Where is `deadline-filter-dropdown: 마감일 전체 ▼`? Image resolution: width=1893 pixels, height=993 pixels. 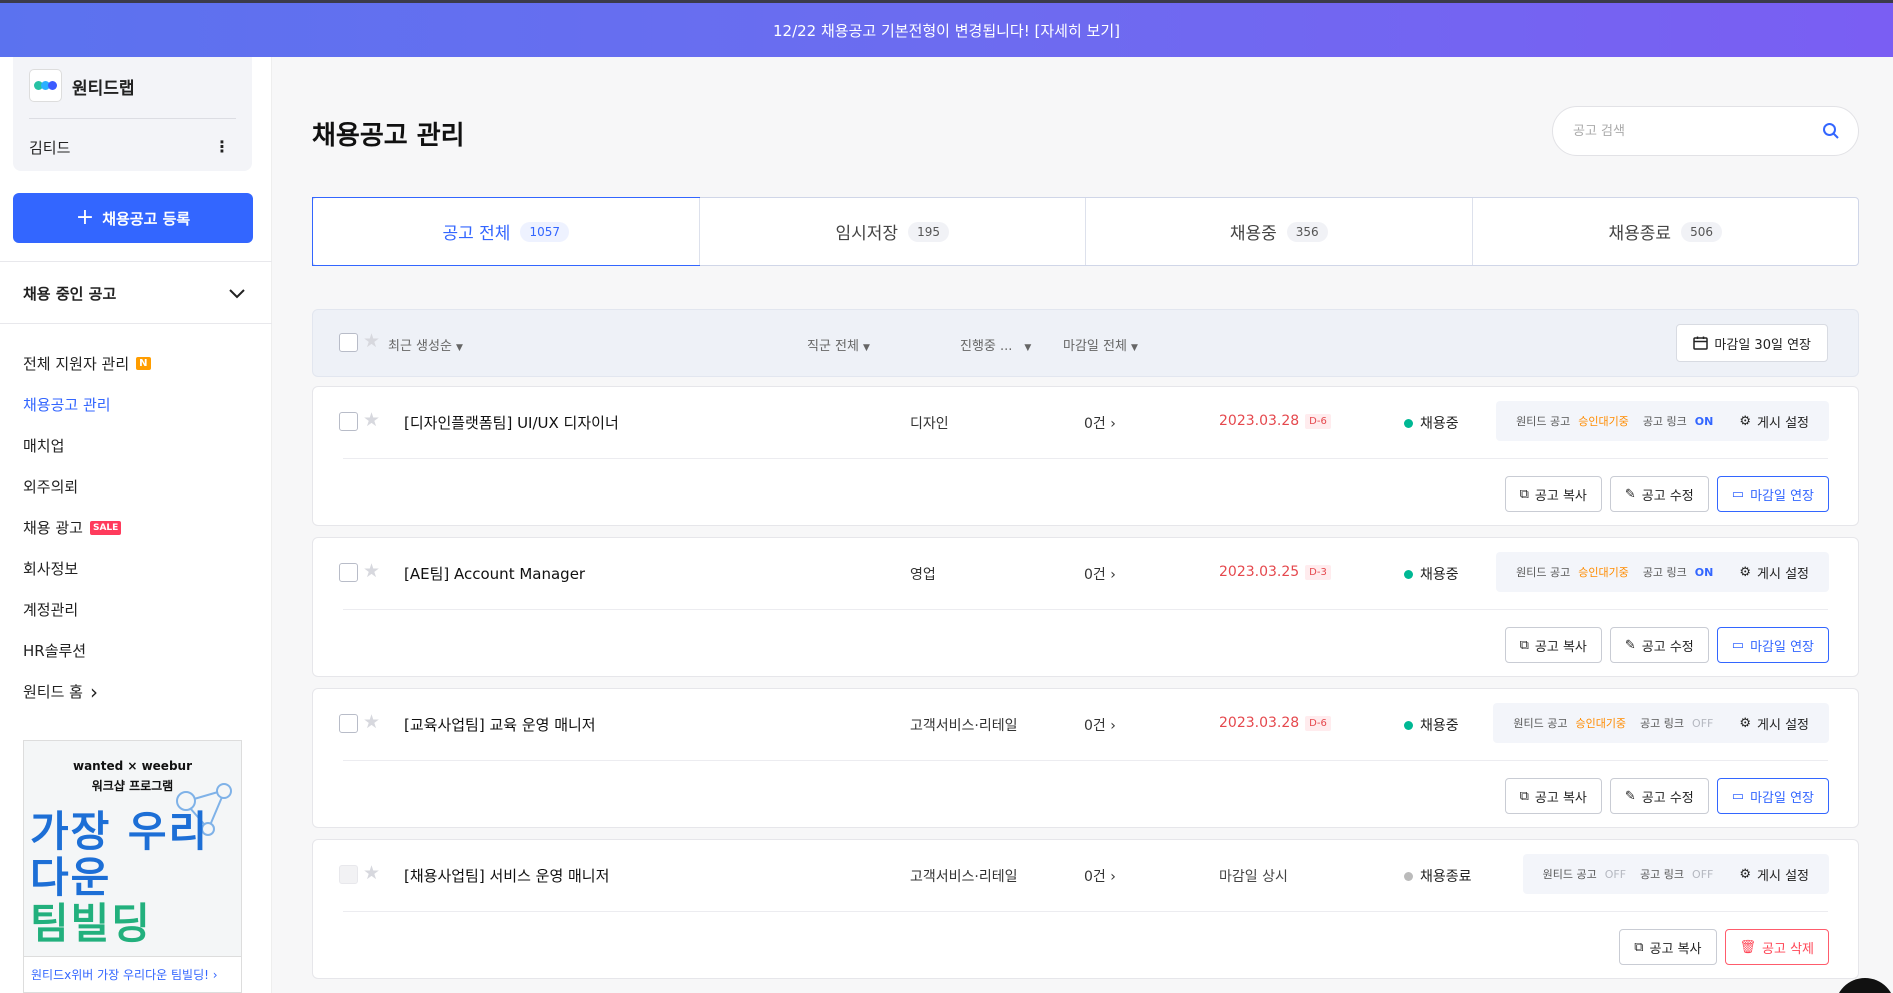
deadline-filter-dropdown: 마감일 전체 ▼ is located at coordinates (1100, 344).